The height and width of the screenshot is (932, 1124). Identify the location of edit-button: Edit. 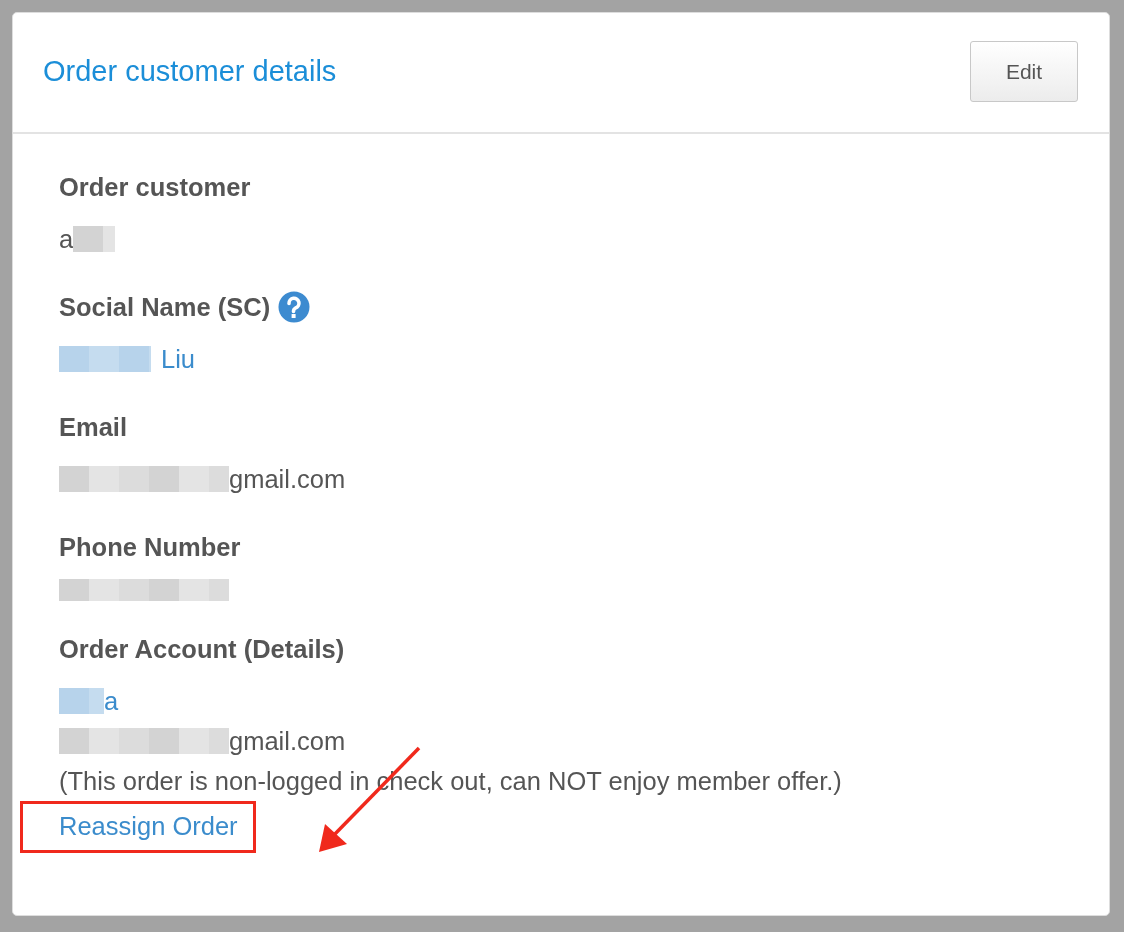
(1024, 71).